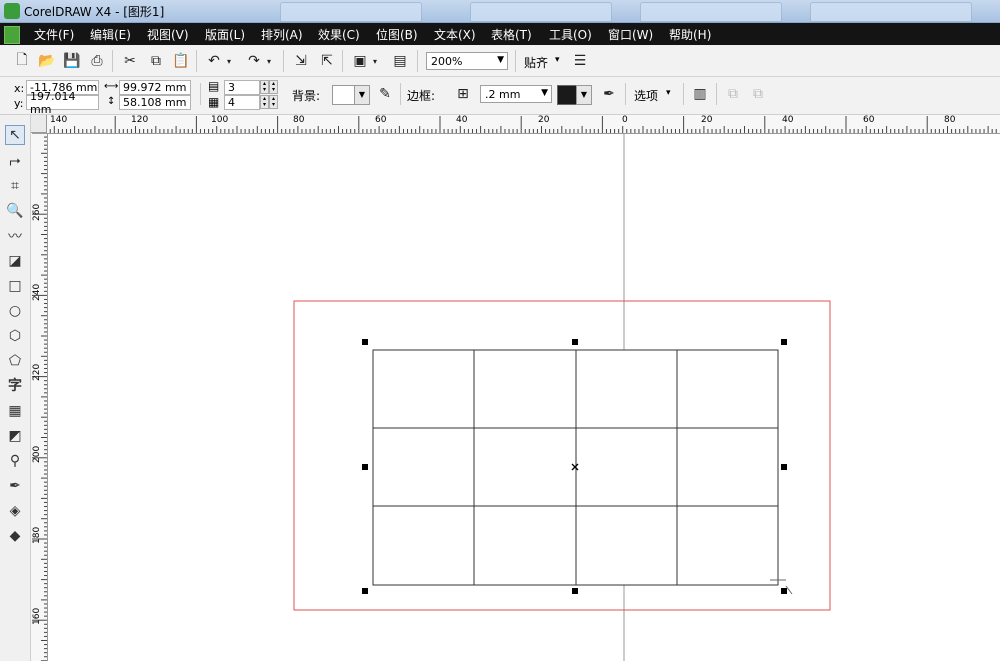 The height and width of the screenshot is (661, 1000). Describe the element at coordinates (544, 120) in the screenshot. I see `ruler-label: 20` at that location.